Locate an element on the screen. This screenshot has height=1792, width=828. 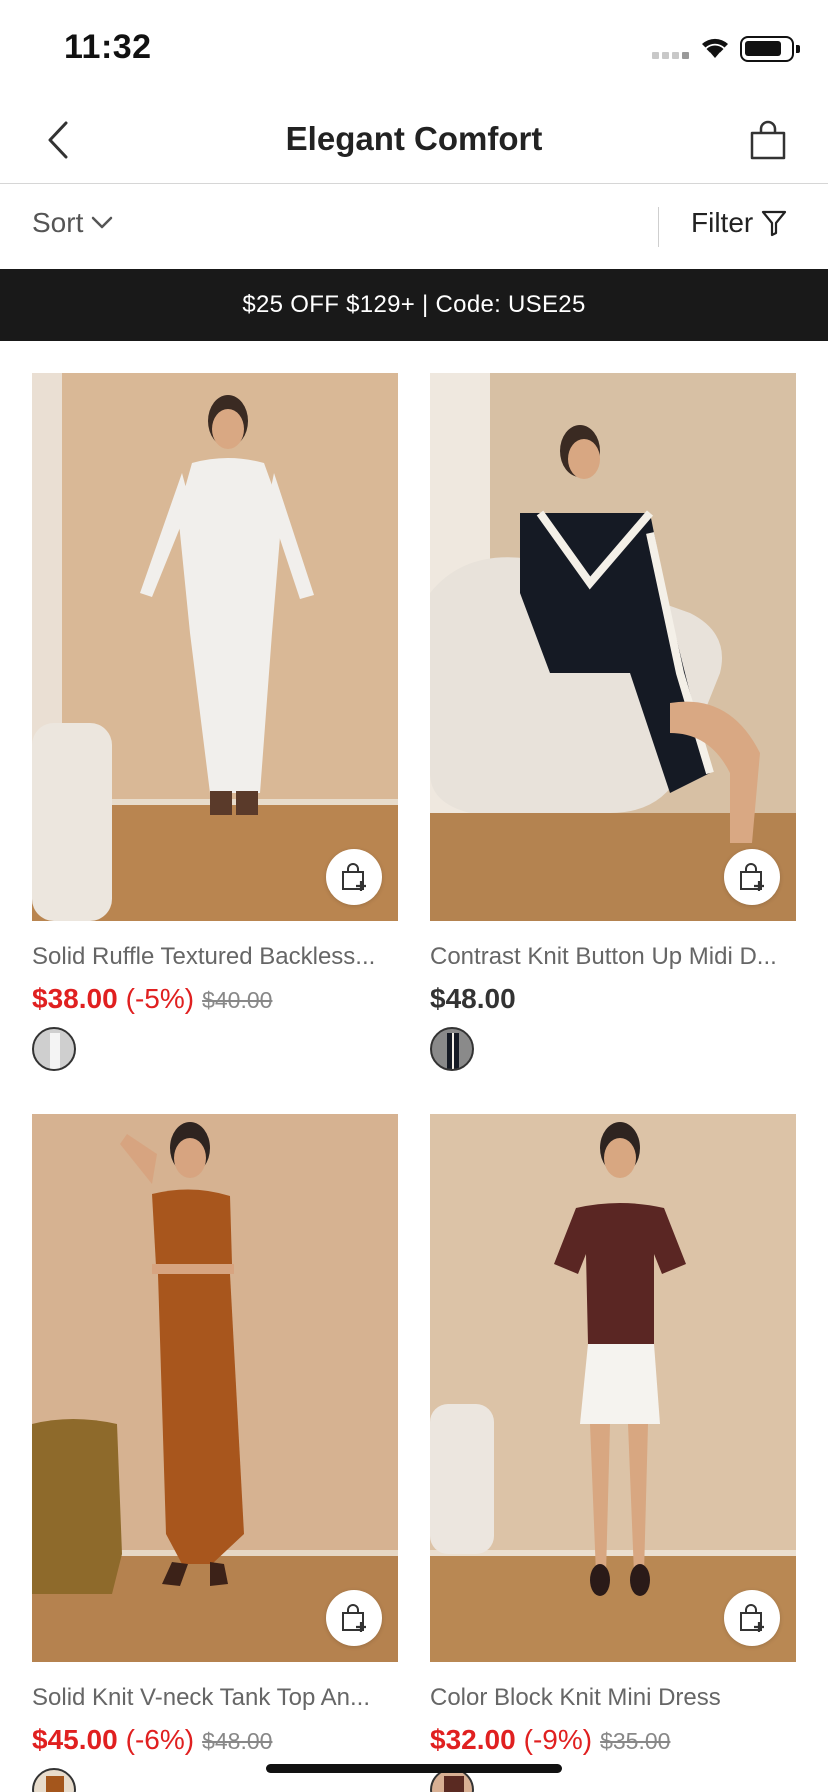
page-title: Elegant Comfort is located at coordinates (414, 138).